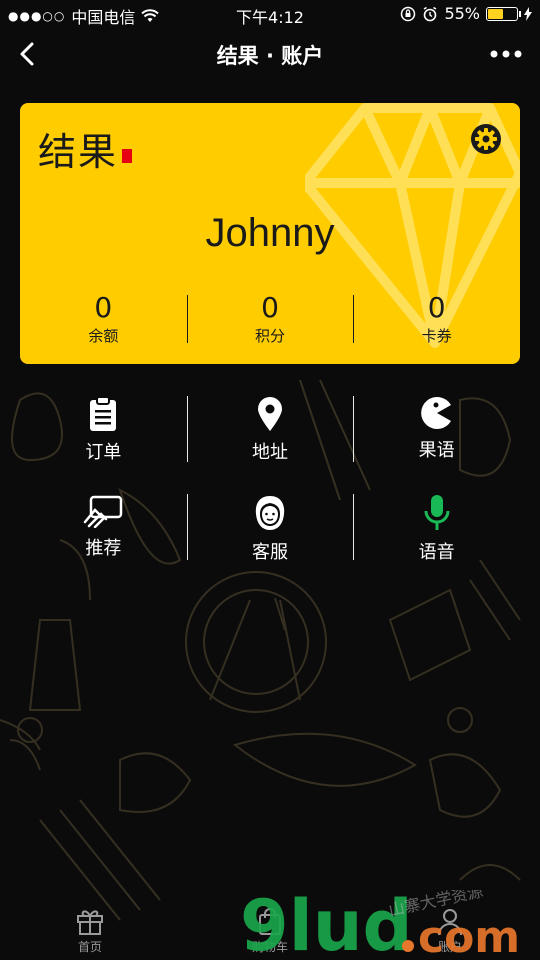 This screenshot has height=960, width=540. I want to click on clipboard-icon, so click(103, 414).